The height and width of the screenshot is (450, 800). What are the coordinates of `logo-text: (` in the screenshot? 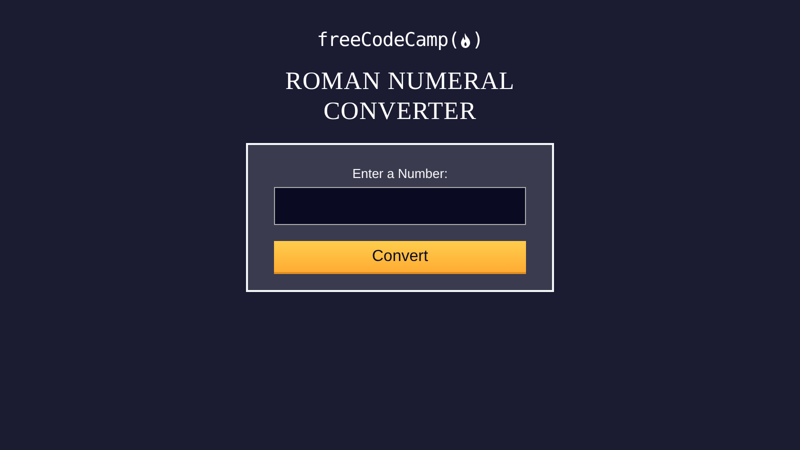 It's located at (454, 40).